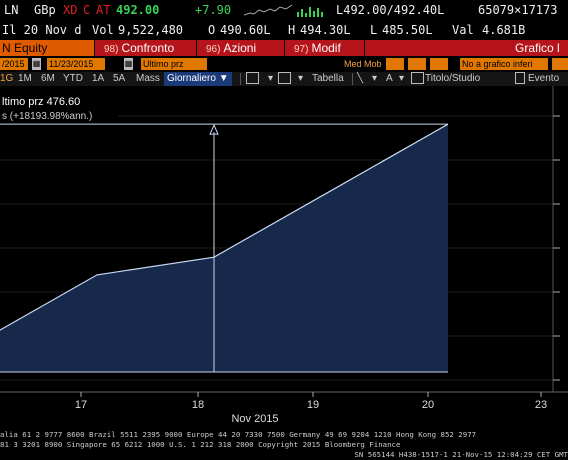  What do you see at coordinates (111, 49) in the screenshot?
I see `menu-number: 98)` at bounding box center [111, 49].